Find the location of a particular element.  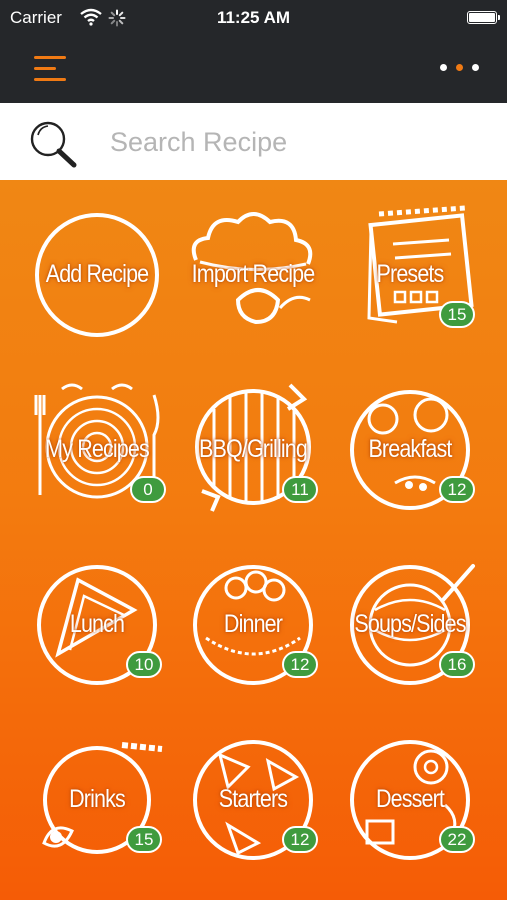

hamburger-menu-icon is located at coordinates (50, 69).